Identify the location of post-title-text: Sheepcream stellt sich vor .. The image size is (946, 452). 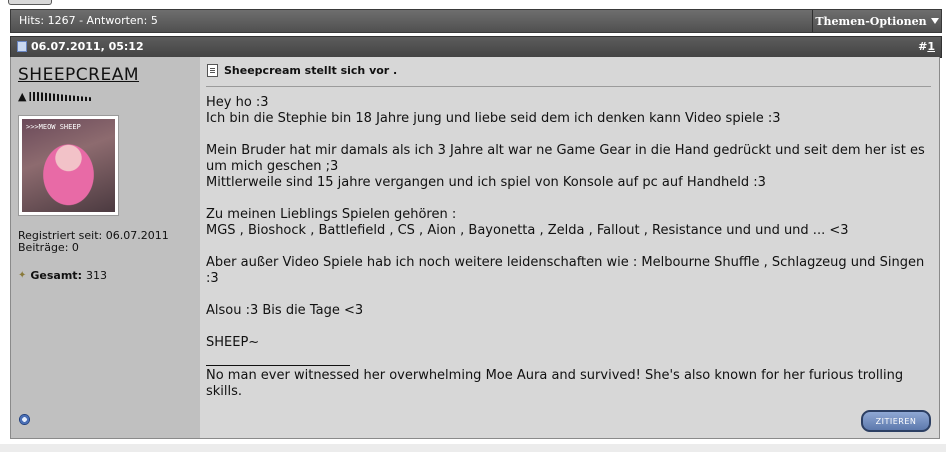
(311, 70).